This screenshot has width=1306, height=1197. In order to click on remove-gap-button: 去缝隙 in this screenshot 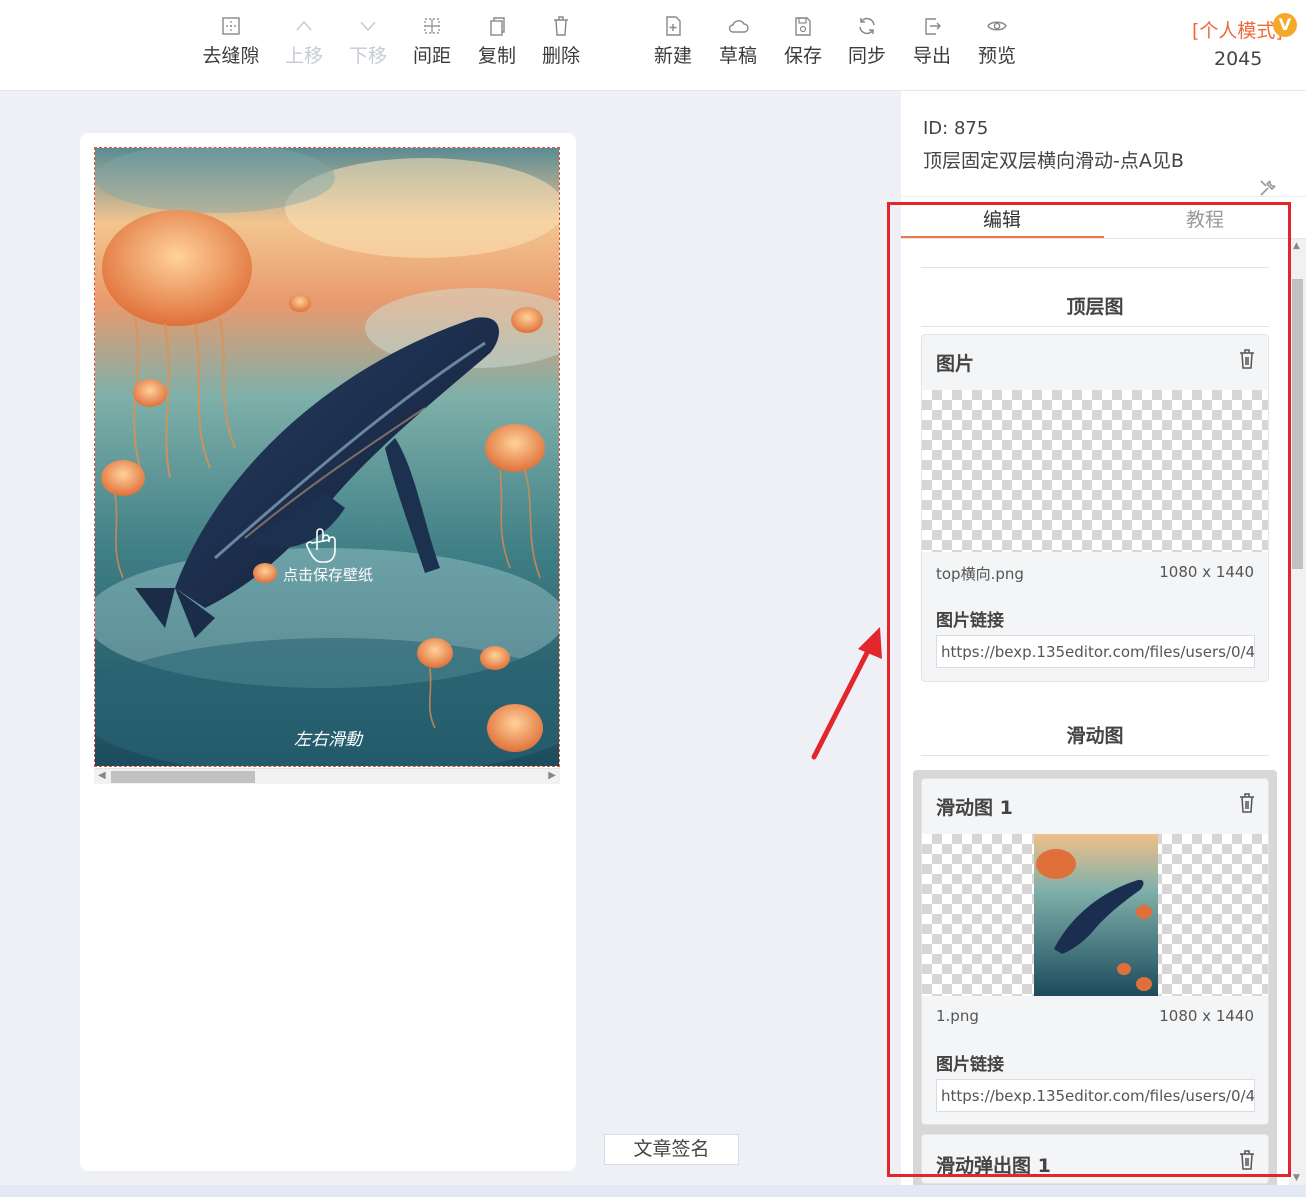, I will do `click(231, 41)`.